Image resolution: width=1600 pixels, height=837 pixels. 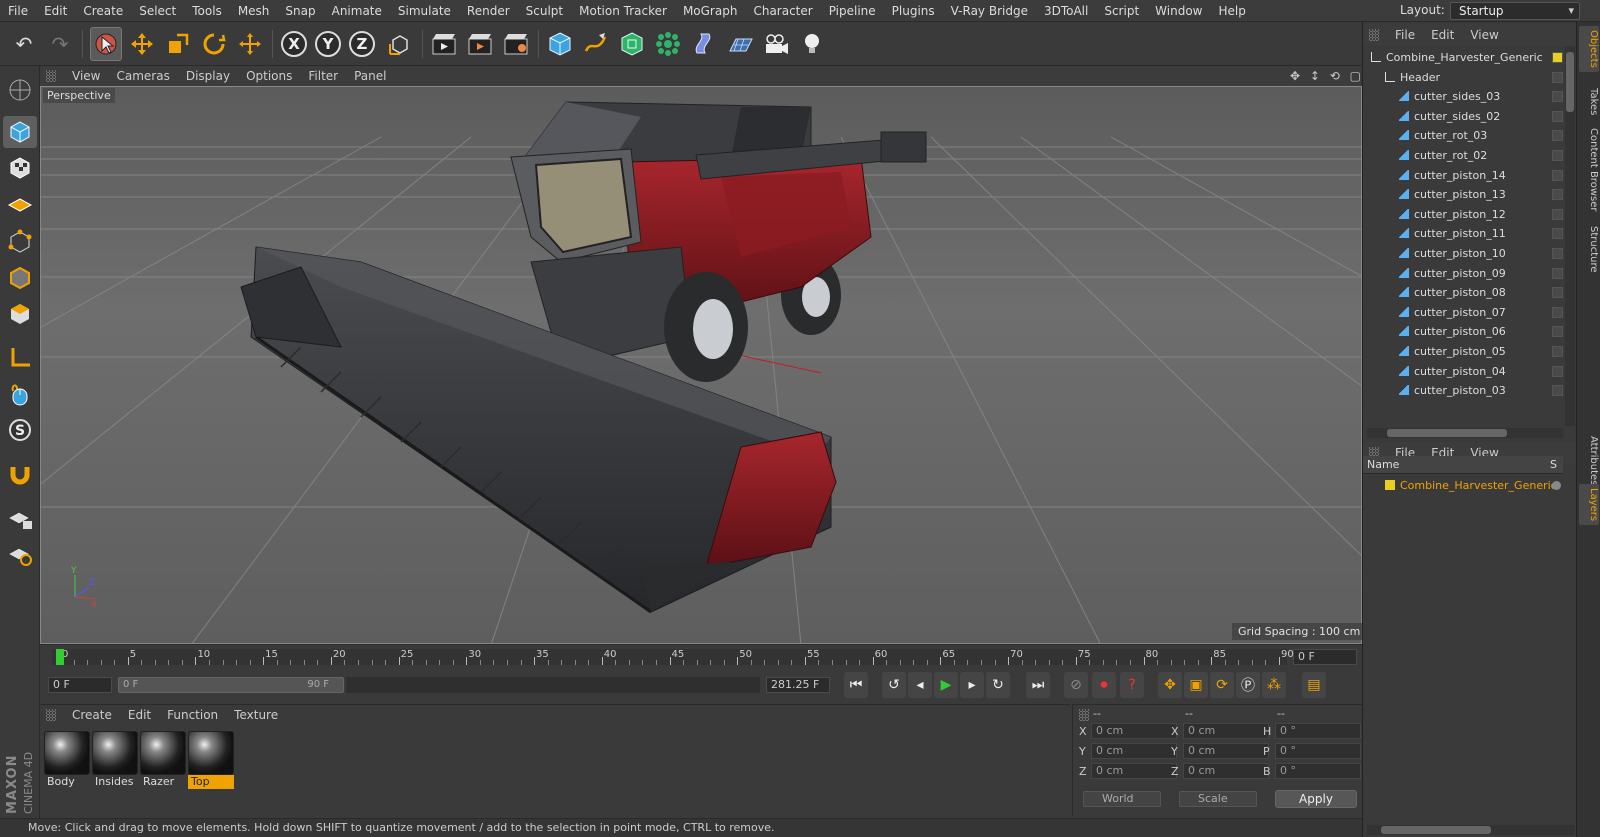 I want to click on viewport-menu-filter: Filter, so click(x=323, y=76).